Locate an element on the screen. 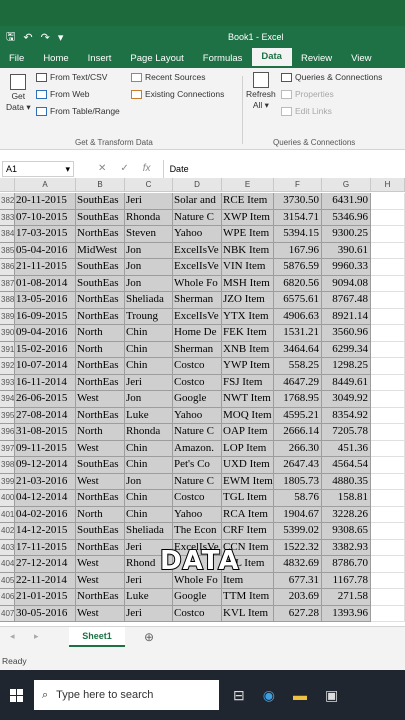  table-cell: 1167.78 is located at coordinates (346, 580).